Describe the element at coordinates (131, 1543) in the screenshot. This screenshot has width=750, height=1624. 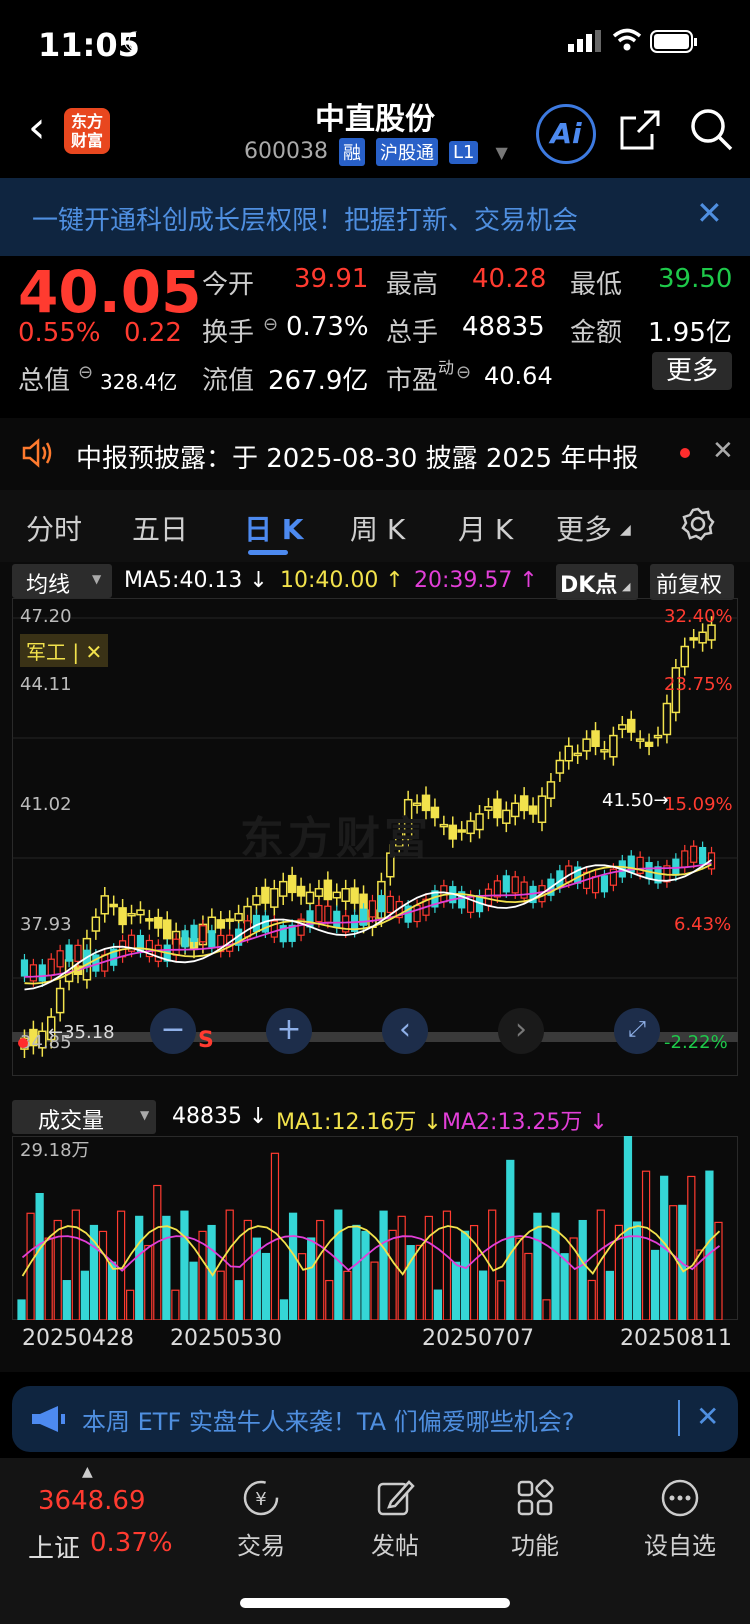
I see `index-percent: 0.37%` at that location.